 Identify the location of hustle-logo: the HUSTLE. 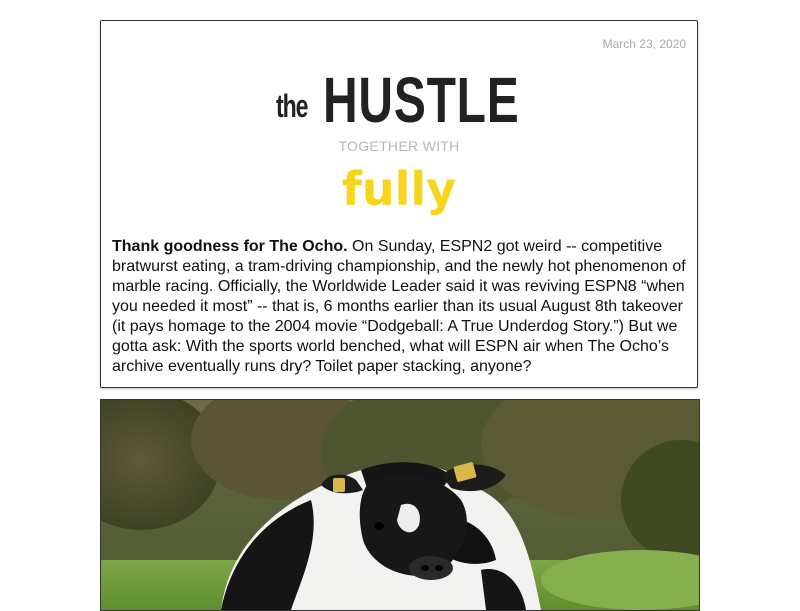
(401, 100).